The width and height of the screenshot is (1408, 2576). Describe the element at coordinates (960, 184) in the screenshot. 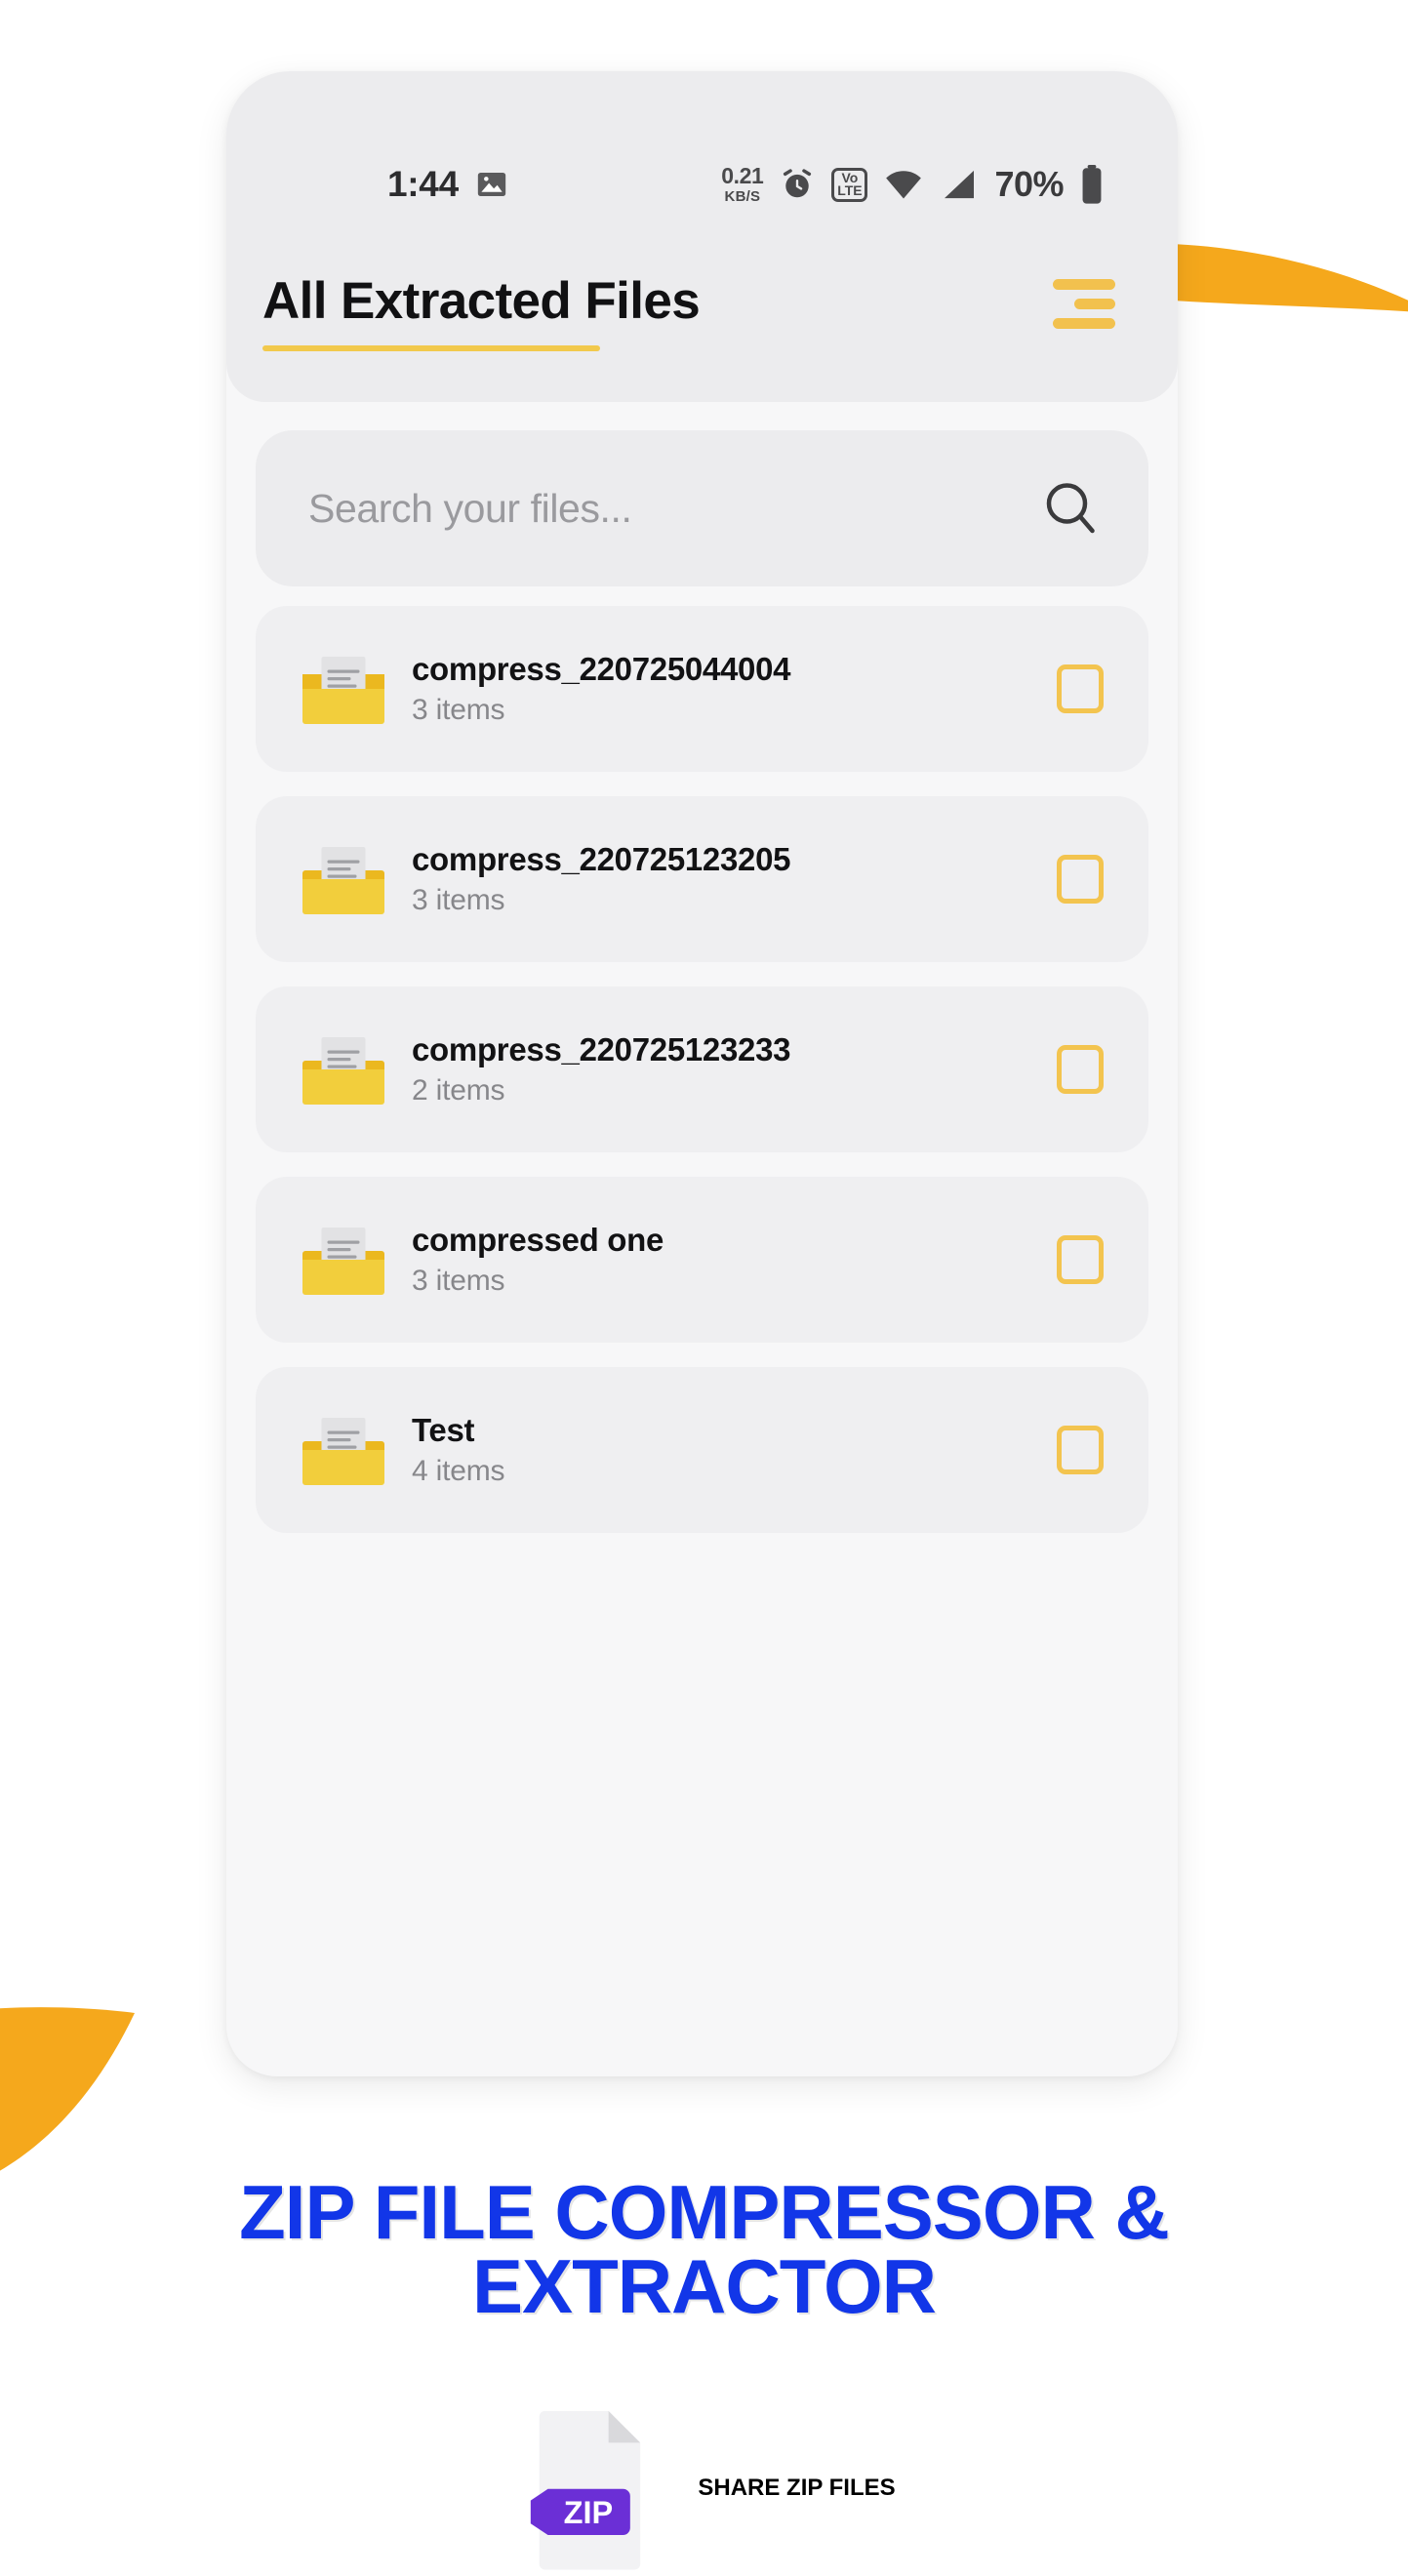

I see `cellular-signal-icon` at that location.